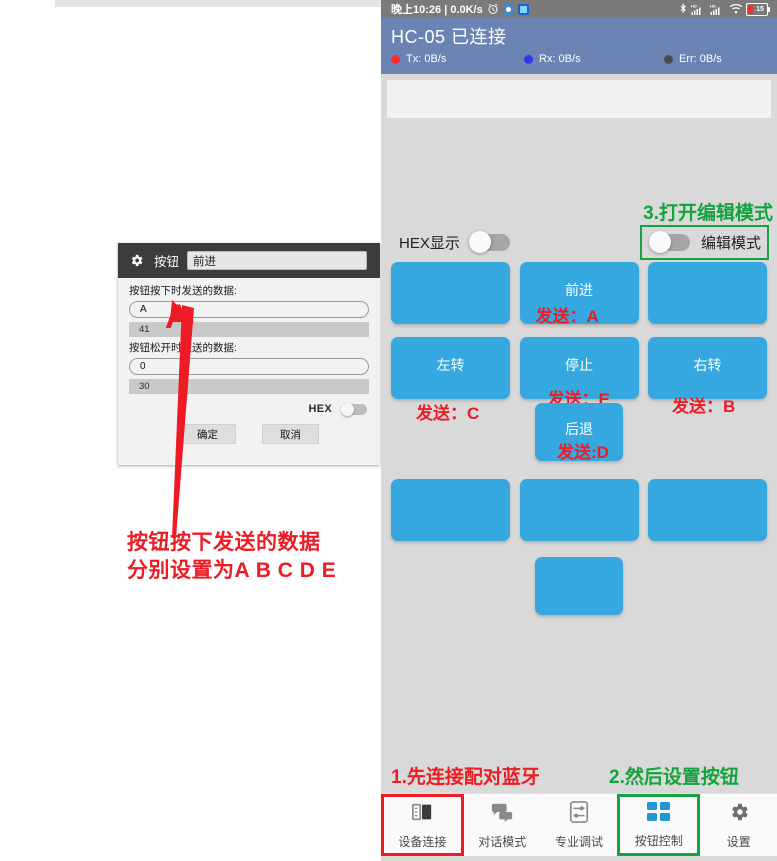 The height and width of the screenshot is (861, 777). Describe the element at coordinates (567, 316) in the screenshot. I see `send-tag-a: 发送：A` at that location.